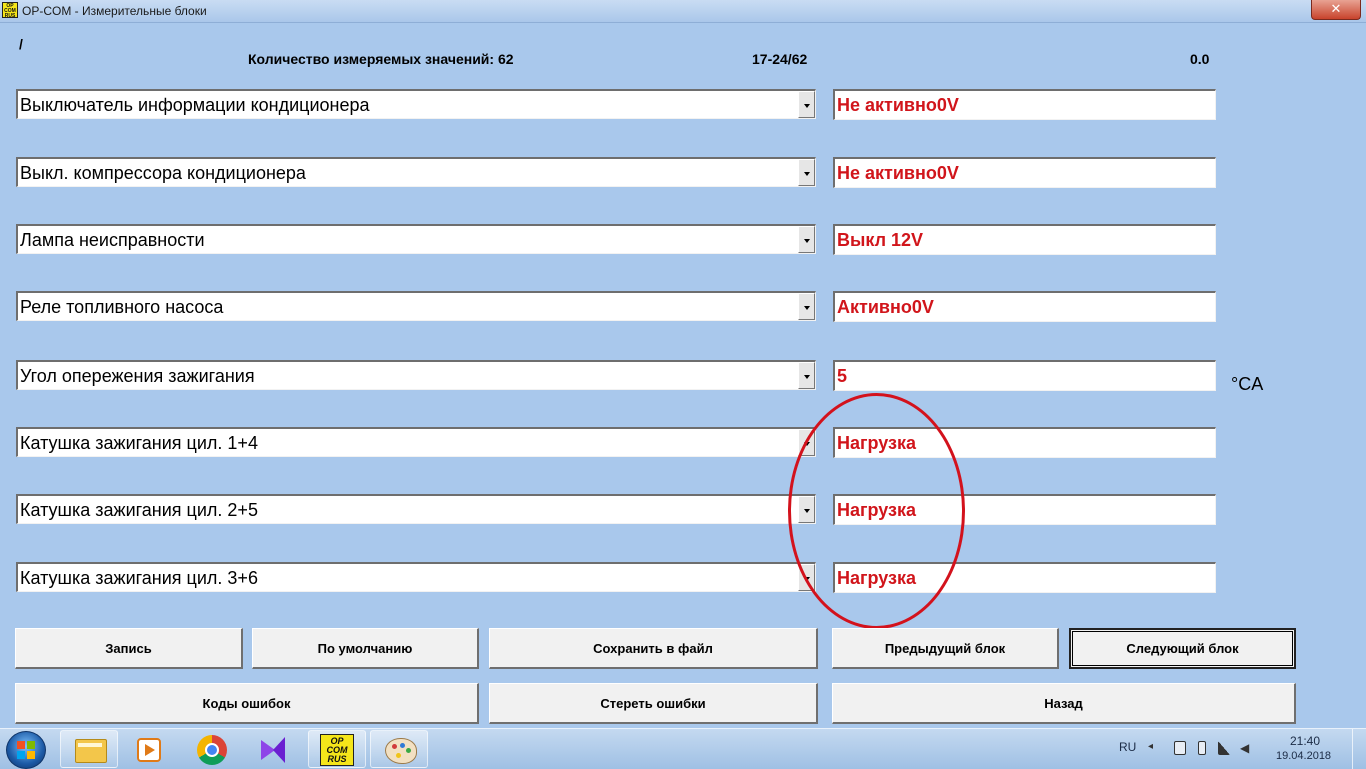 The image size is (1366, 769). Describe the element at coordinates (1024, 306) in the screenshot. I see `parameter-value-4: Активно0V` at that location.